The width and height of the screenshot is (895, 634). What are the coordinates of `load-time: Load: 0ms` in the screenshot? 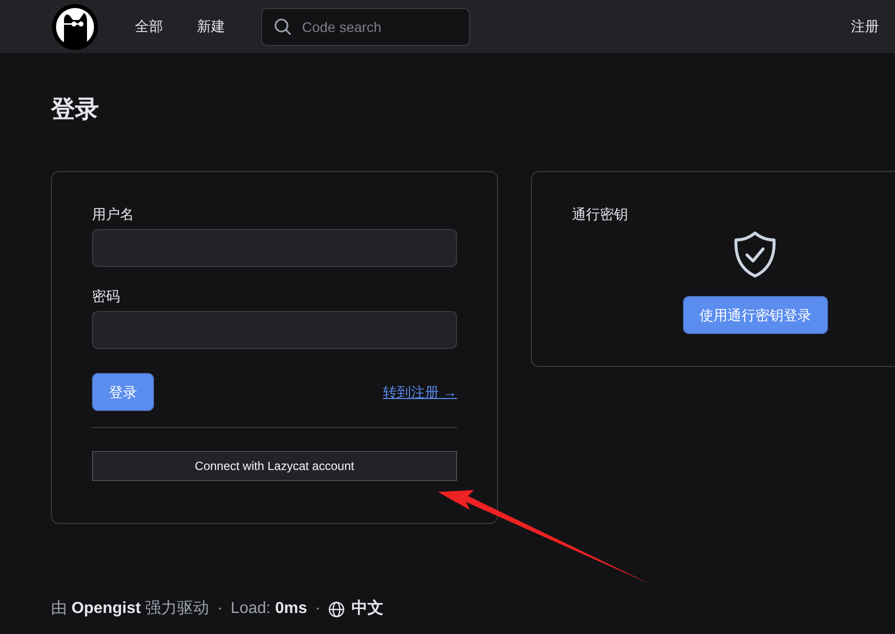 It's located at (269, 609).